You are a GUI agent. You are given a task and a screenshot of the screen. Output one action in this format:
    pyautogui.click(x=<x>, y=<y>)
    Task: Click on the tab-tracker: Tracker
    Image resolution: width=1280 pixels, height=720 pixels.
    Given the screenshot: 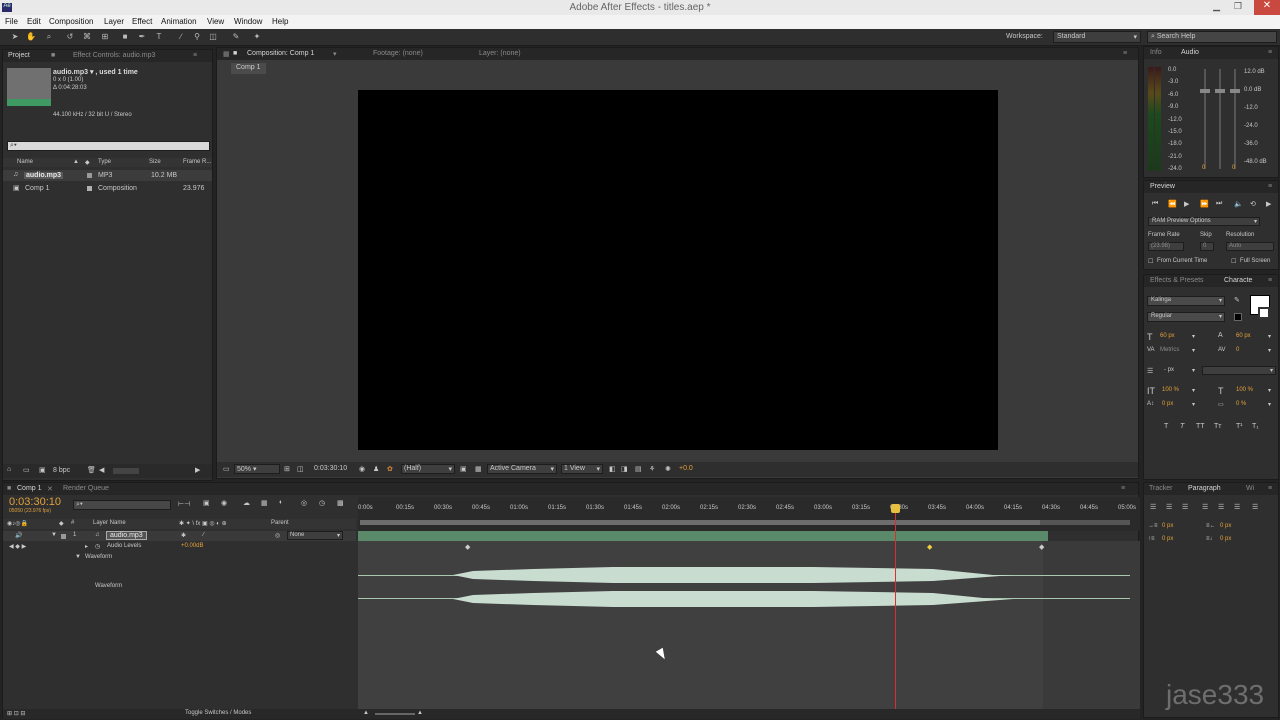 What is the action you would take?
    pyautogui.click(x=1160, y=488)
    